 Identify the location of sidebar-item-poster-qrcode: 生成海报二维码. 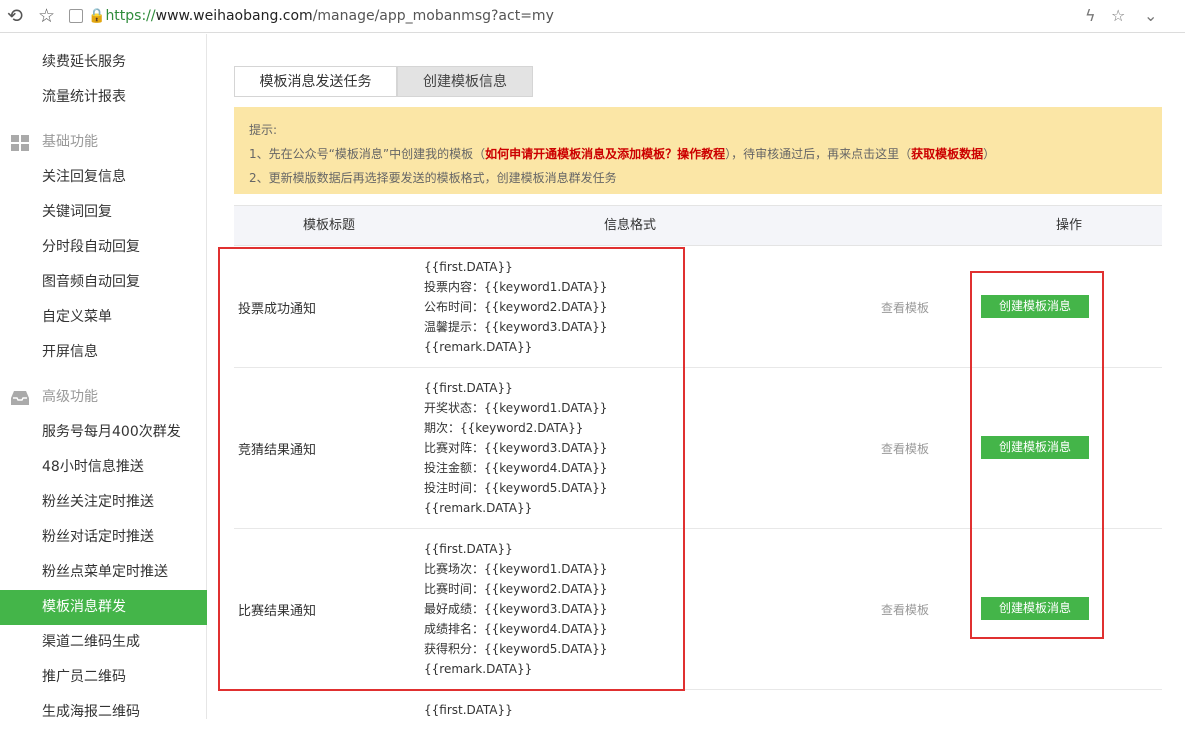
(103, 712).